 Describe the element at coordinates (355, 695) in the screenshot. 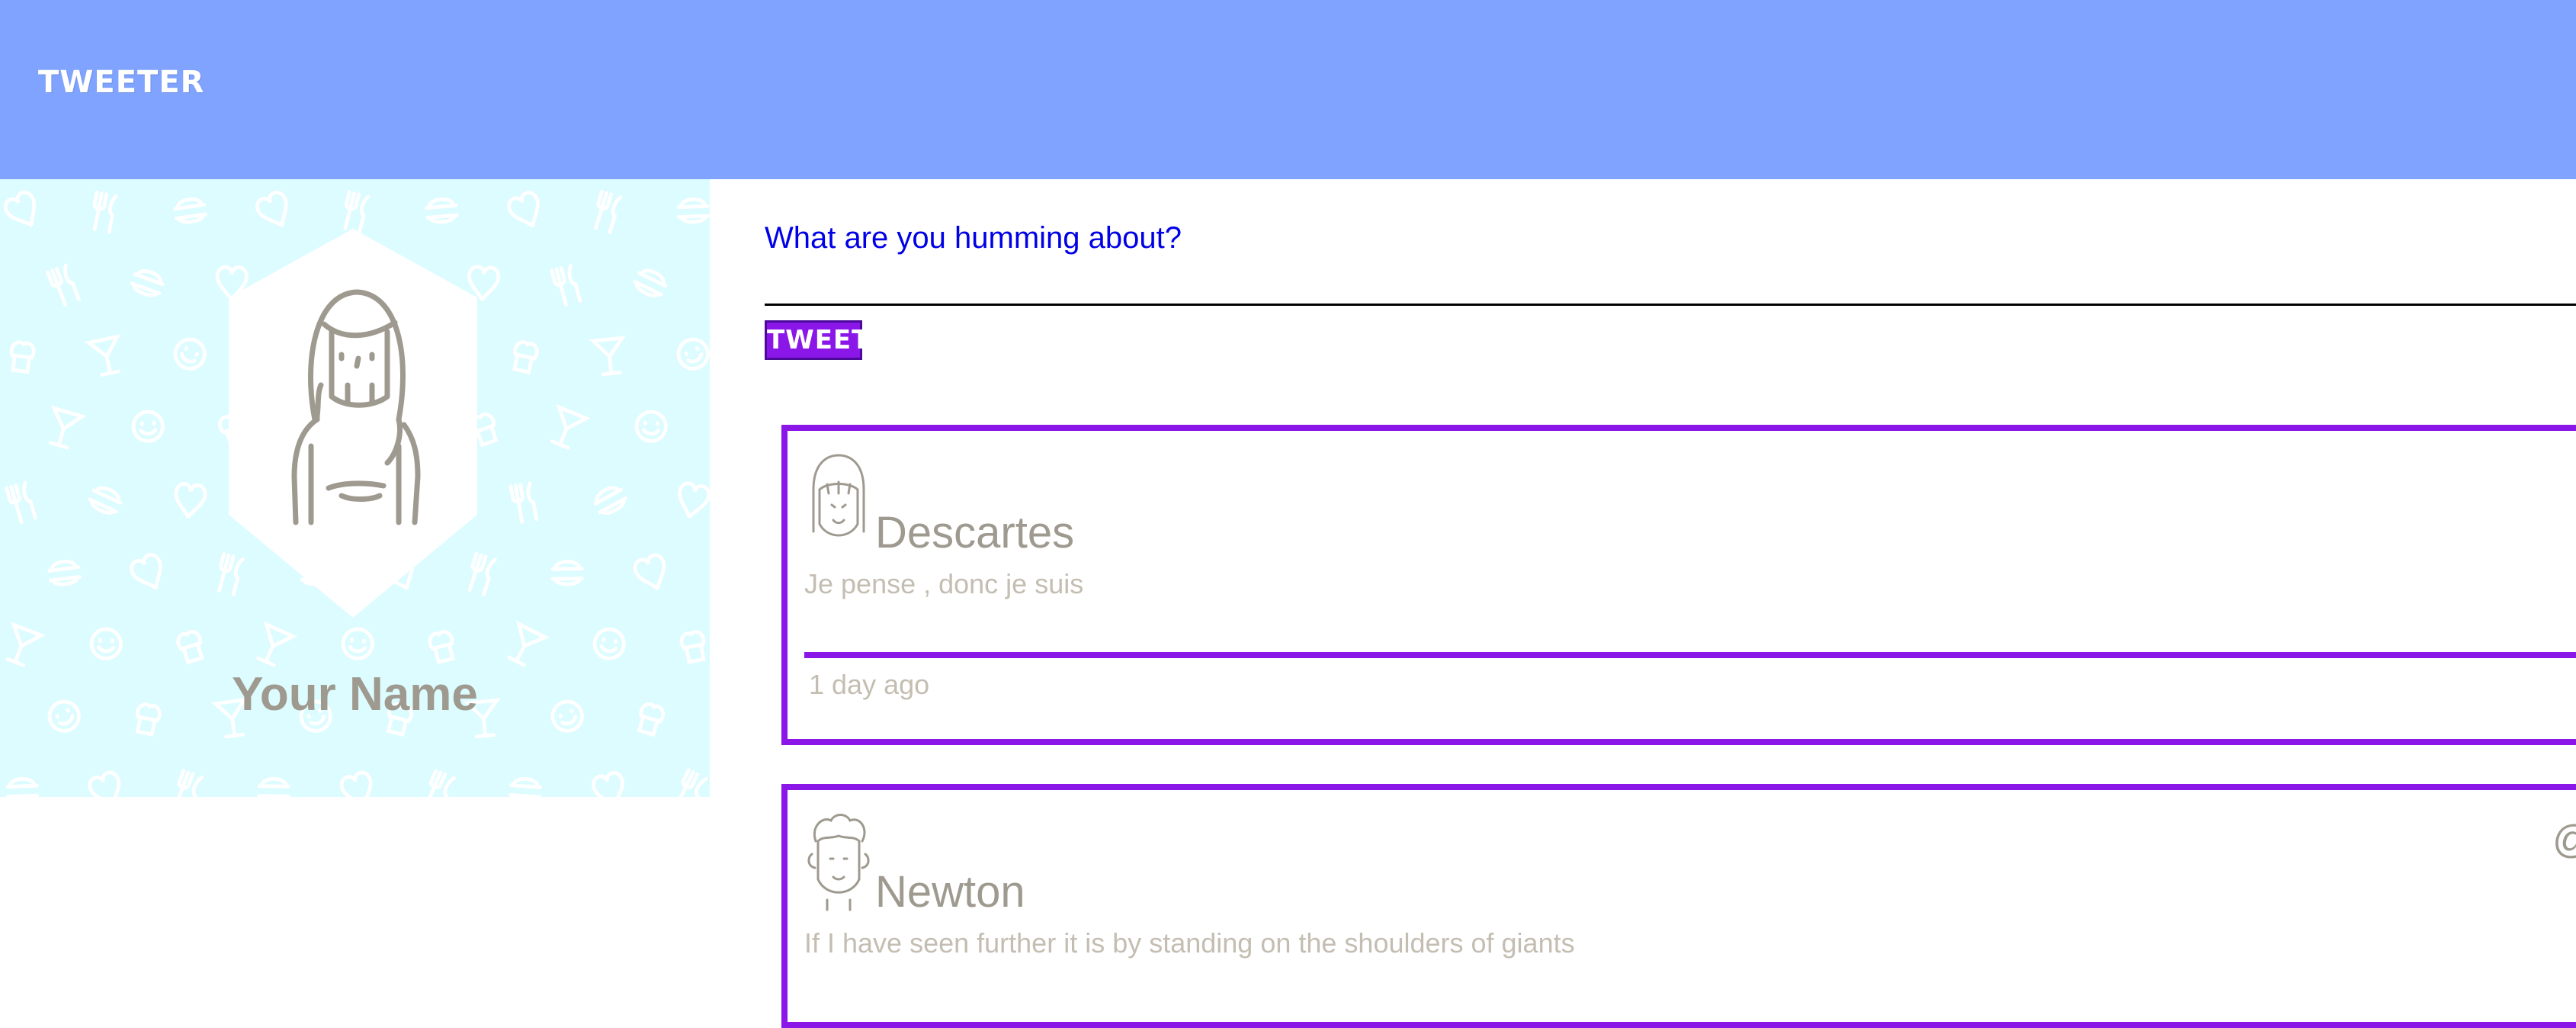

I see `profile-name: Your Name` at that location.